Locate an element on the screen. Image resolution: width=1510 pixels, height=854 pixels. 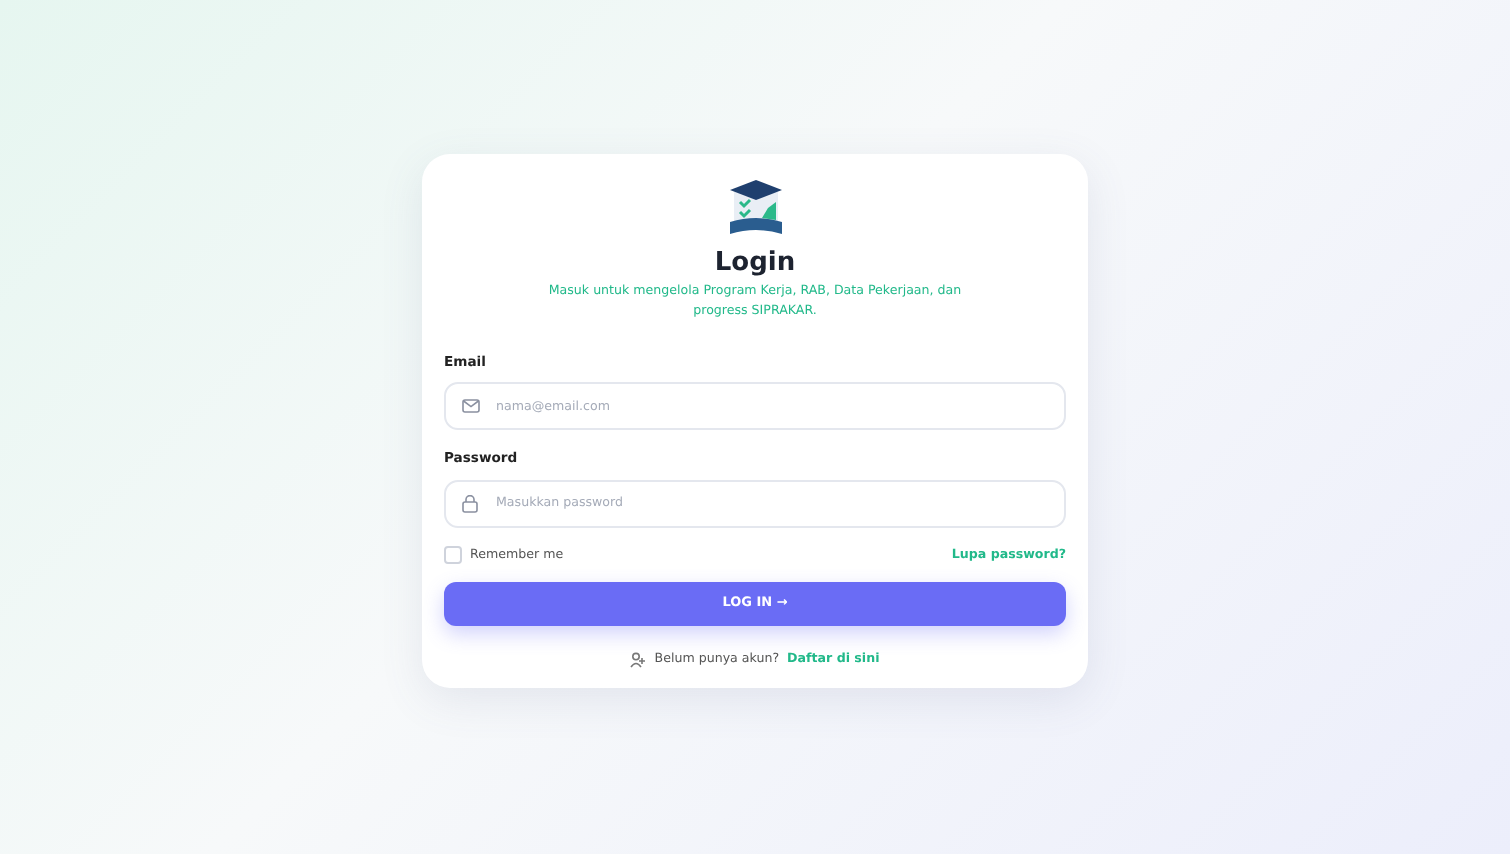
mail-icon is located at coordinates (471, 406).